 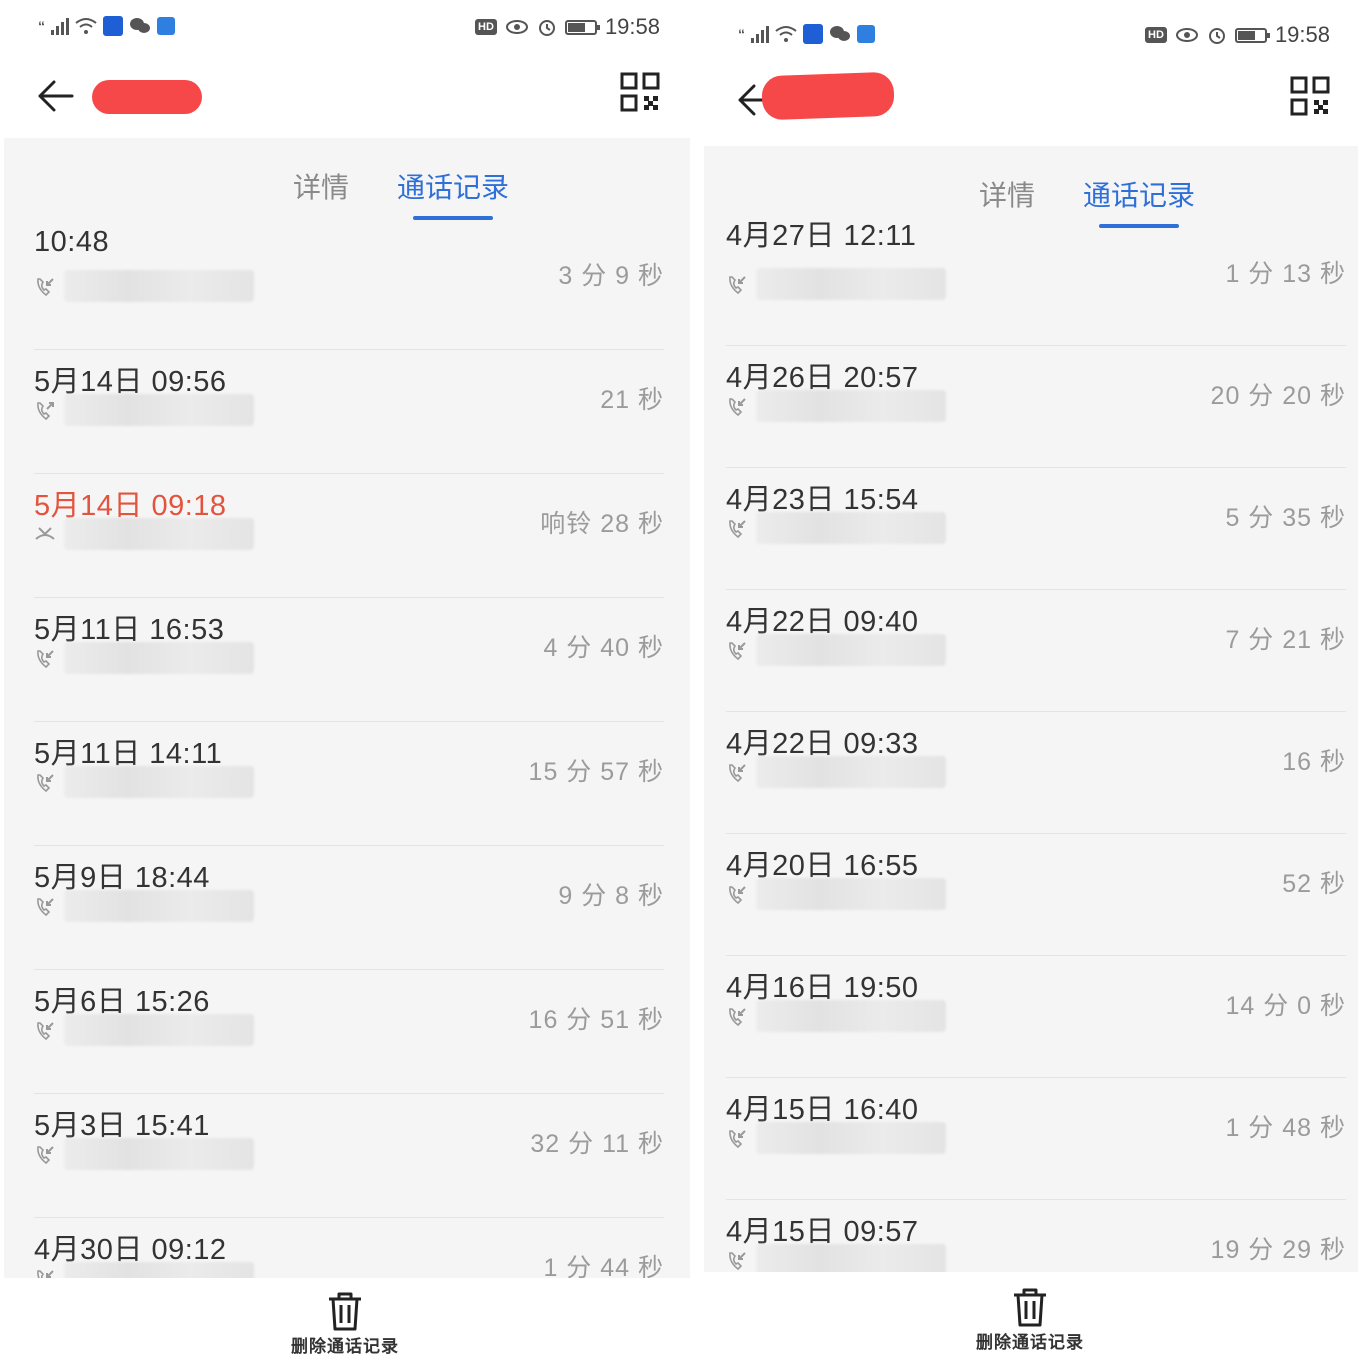 What do you see at coordinates (1036, 895) in the screenshot?
I see `call-log-row: 4月20日 16:55 52 秒` at bounding box center [1036, 895].